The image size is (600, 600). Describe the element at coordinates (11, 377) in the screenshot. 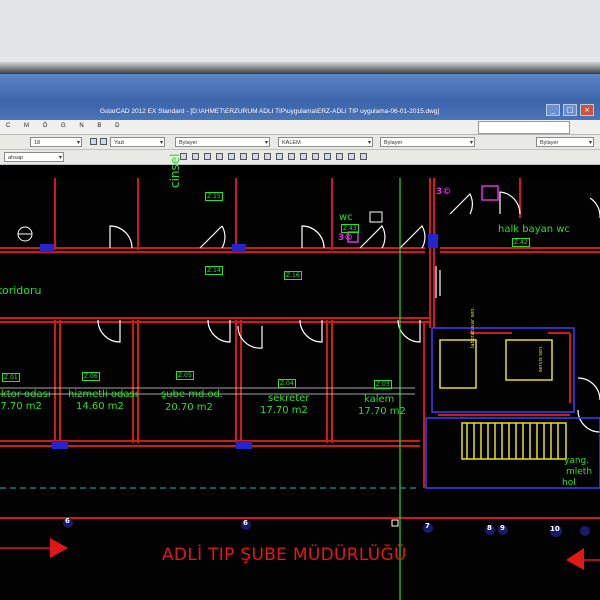

I see `room-tag: Z.01` at that location.